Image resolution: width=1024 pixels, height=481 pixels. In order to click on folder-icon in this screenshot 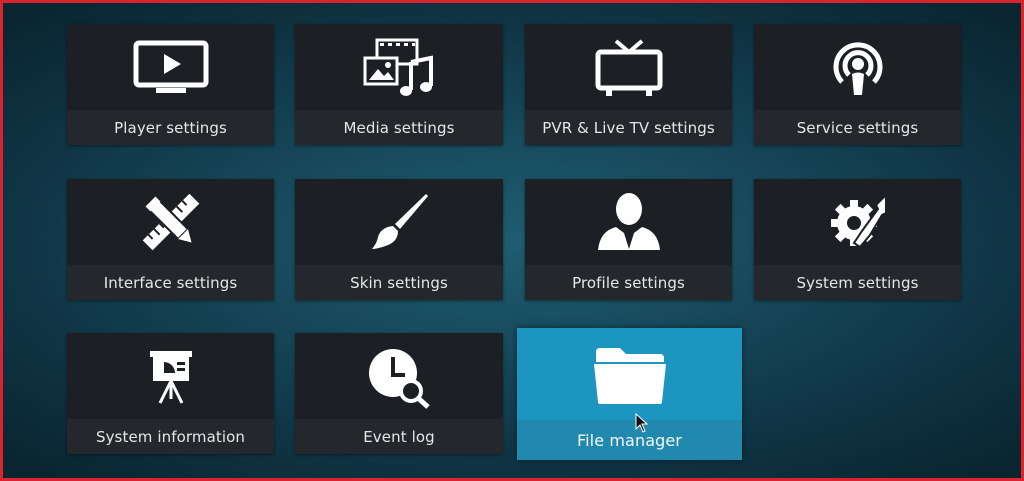, I will do `click(630, 376)`.